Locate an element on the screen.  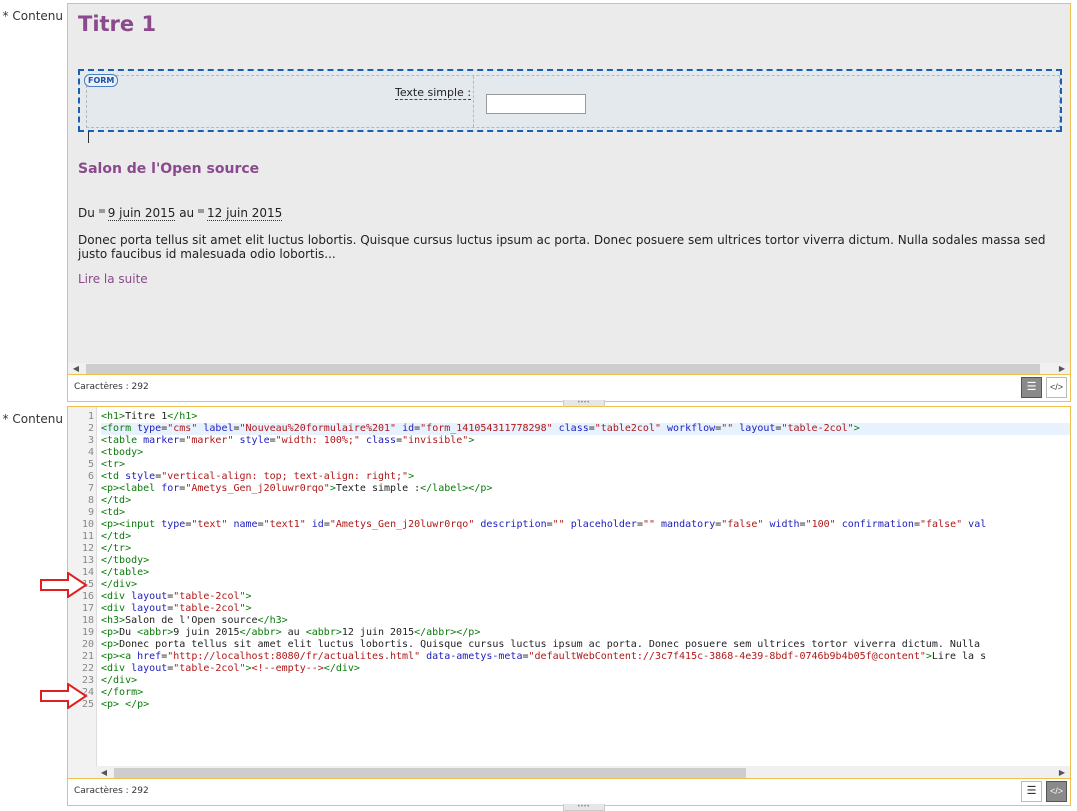
code-token: description is located at coordinates (510, 524).